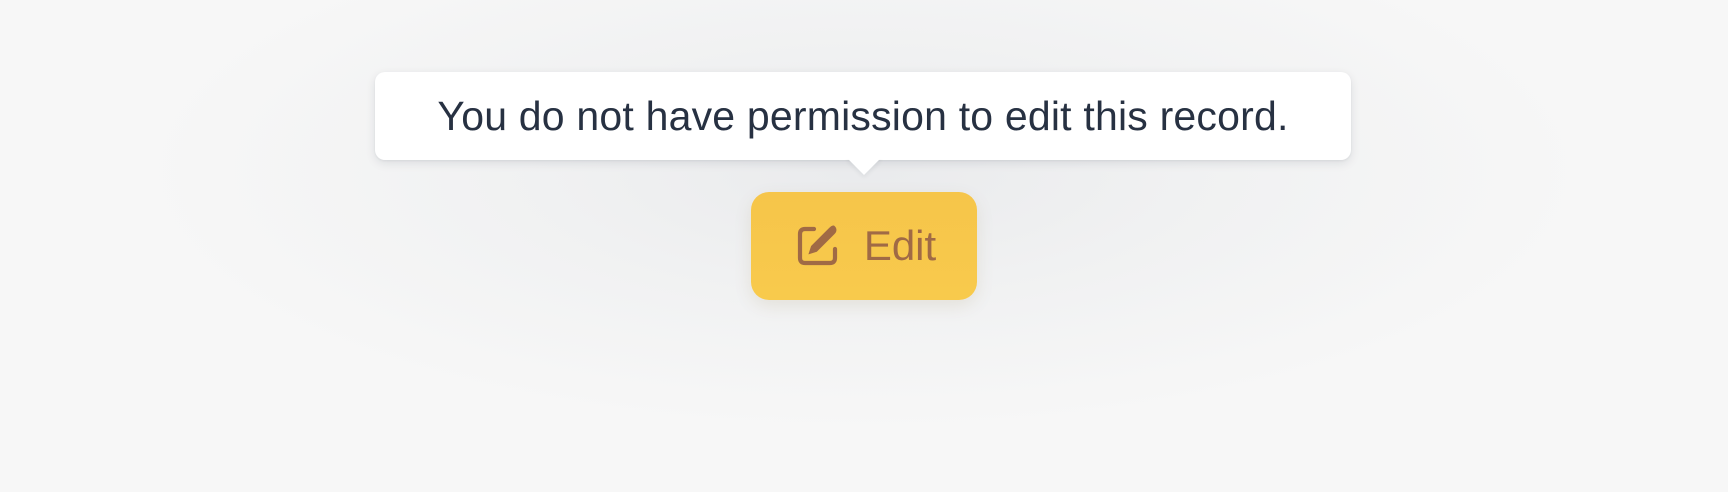  Describe the element at coordinates (817, 245) in the screenshot. I see `edit-icon` at that location.